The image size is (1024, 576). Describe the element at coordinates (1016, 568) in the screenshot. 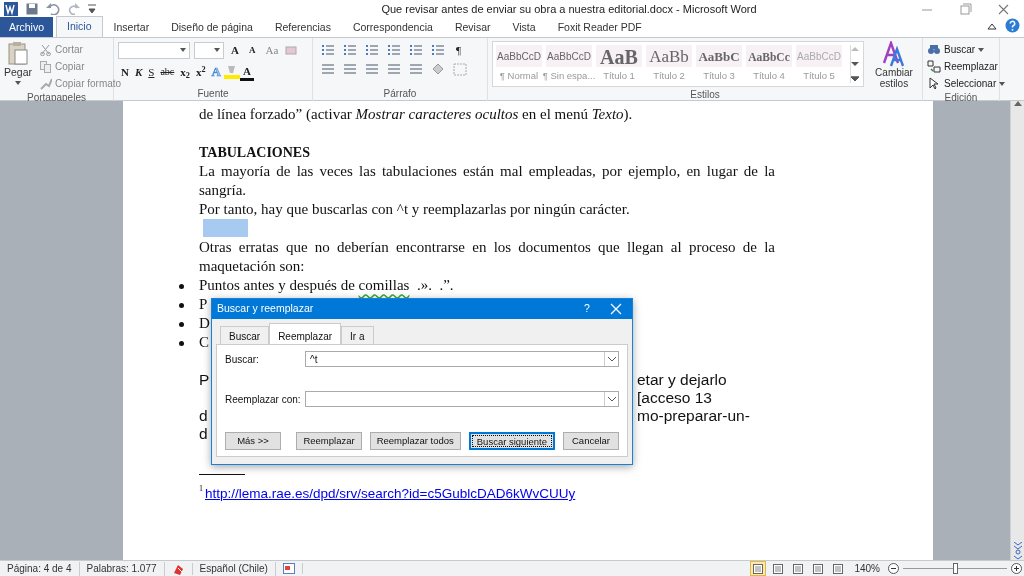

I see `zoom-in-icon` at that location.